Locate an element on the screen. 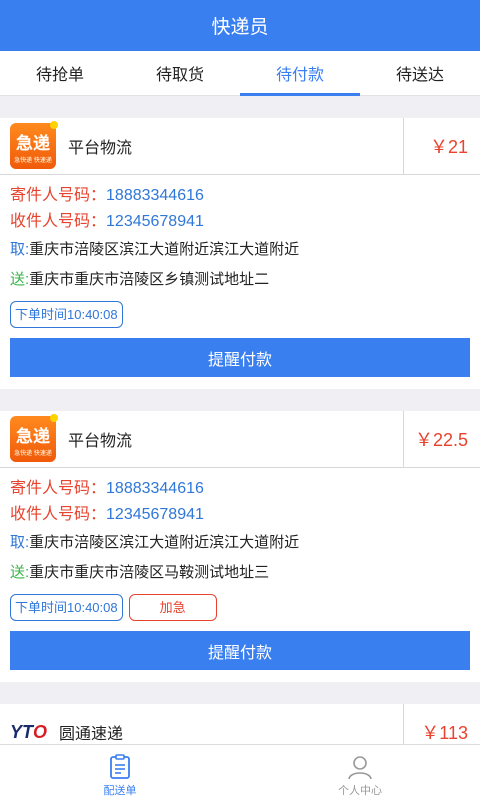 This screenshot has height=800, width=480. delivery-address-row: 送:重庆市重庆市涪陵区乡镇测试地址二 is located at coordinates (240, 280).